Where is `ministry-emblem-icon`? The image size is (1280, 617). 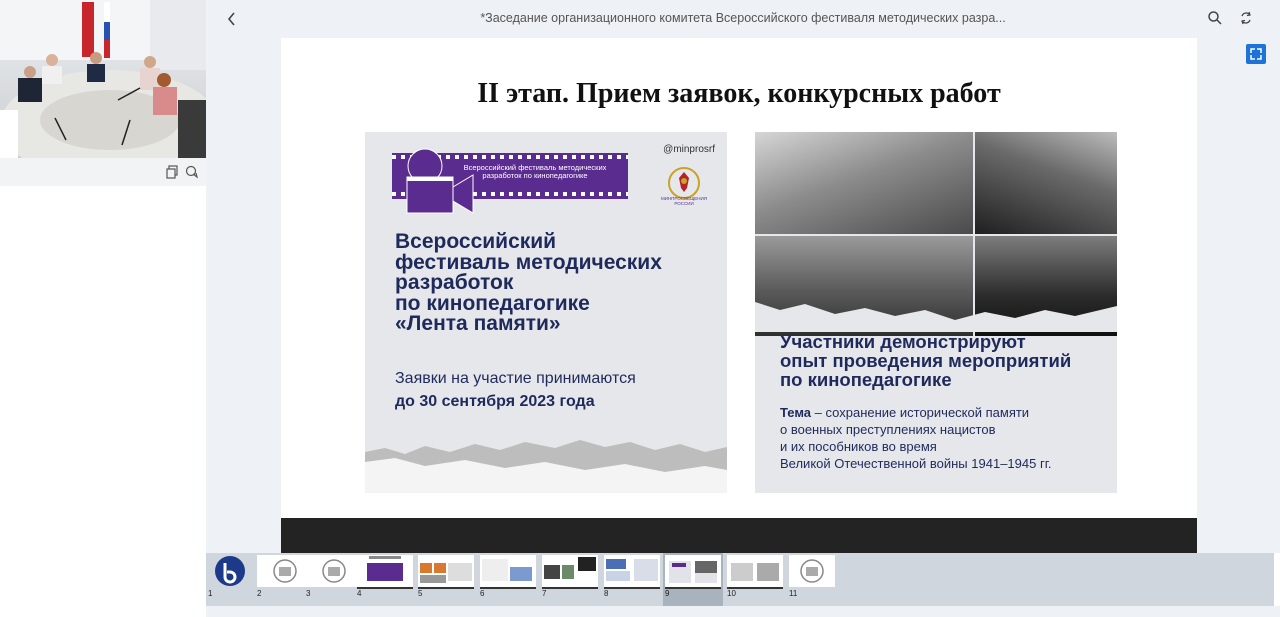
ministry-emblem-icon is located at coordinates (684, 183).